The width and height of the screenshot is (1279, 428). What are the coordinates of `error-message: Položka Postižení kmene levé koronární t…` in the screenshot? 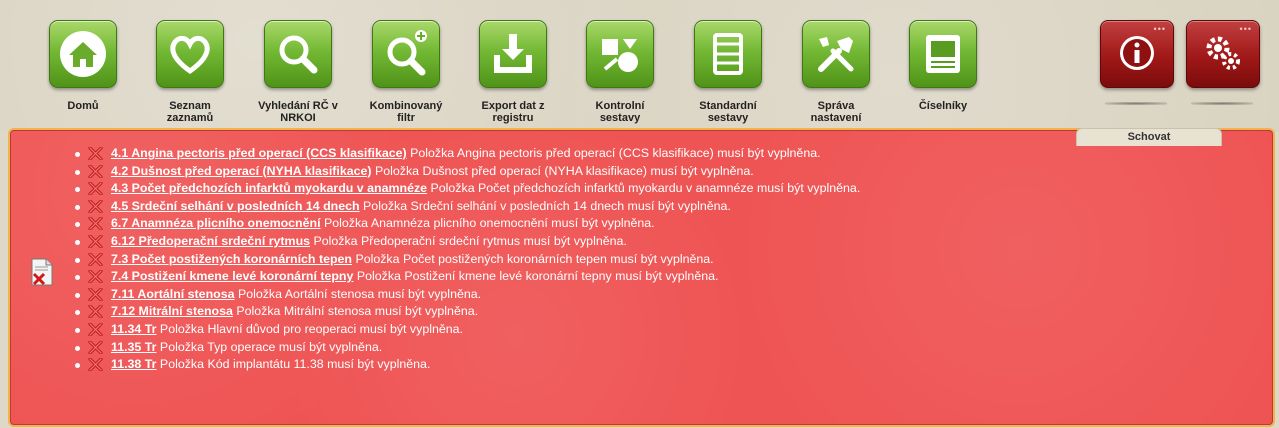 It's located at (536, 276).